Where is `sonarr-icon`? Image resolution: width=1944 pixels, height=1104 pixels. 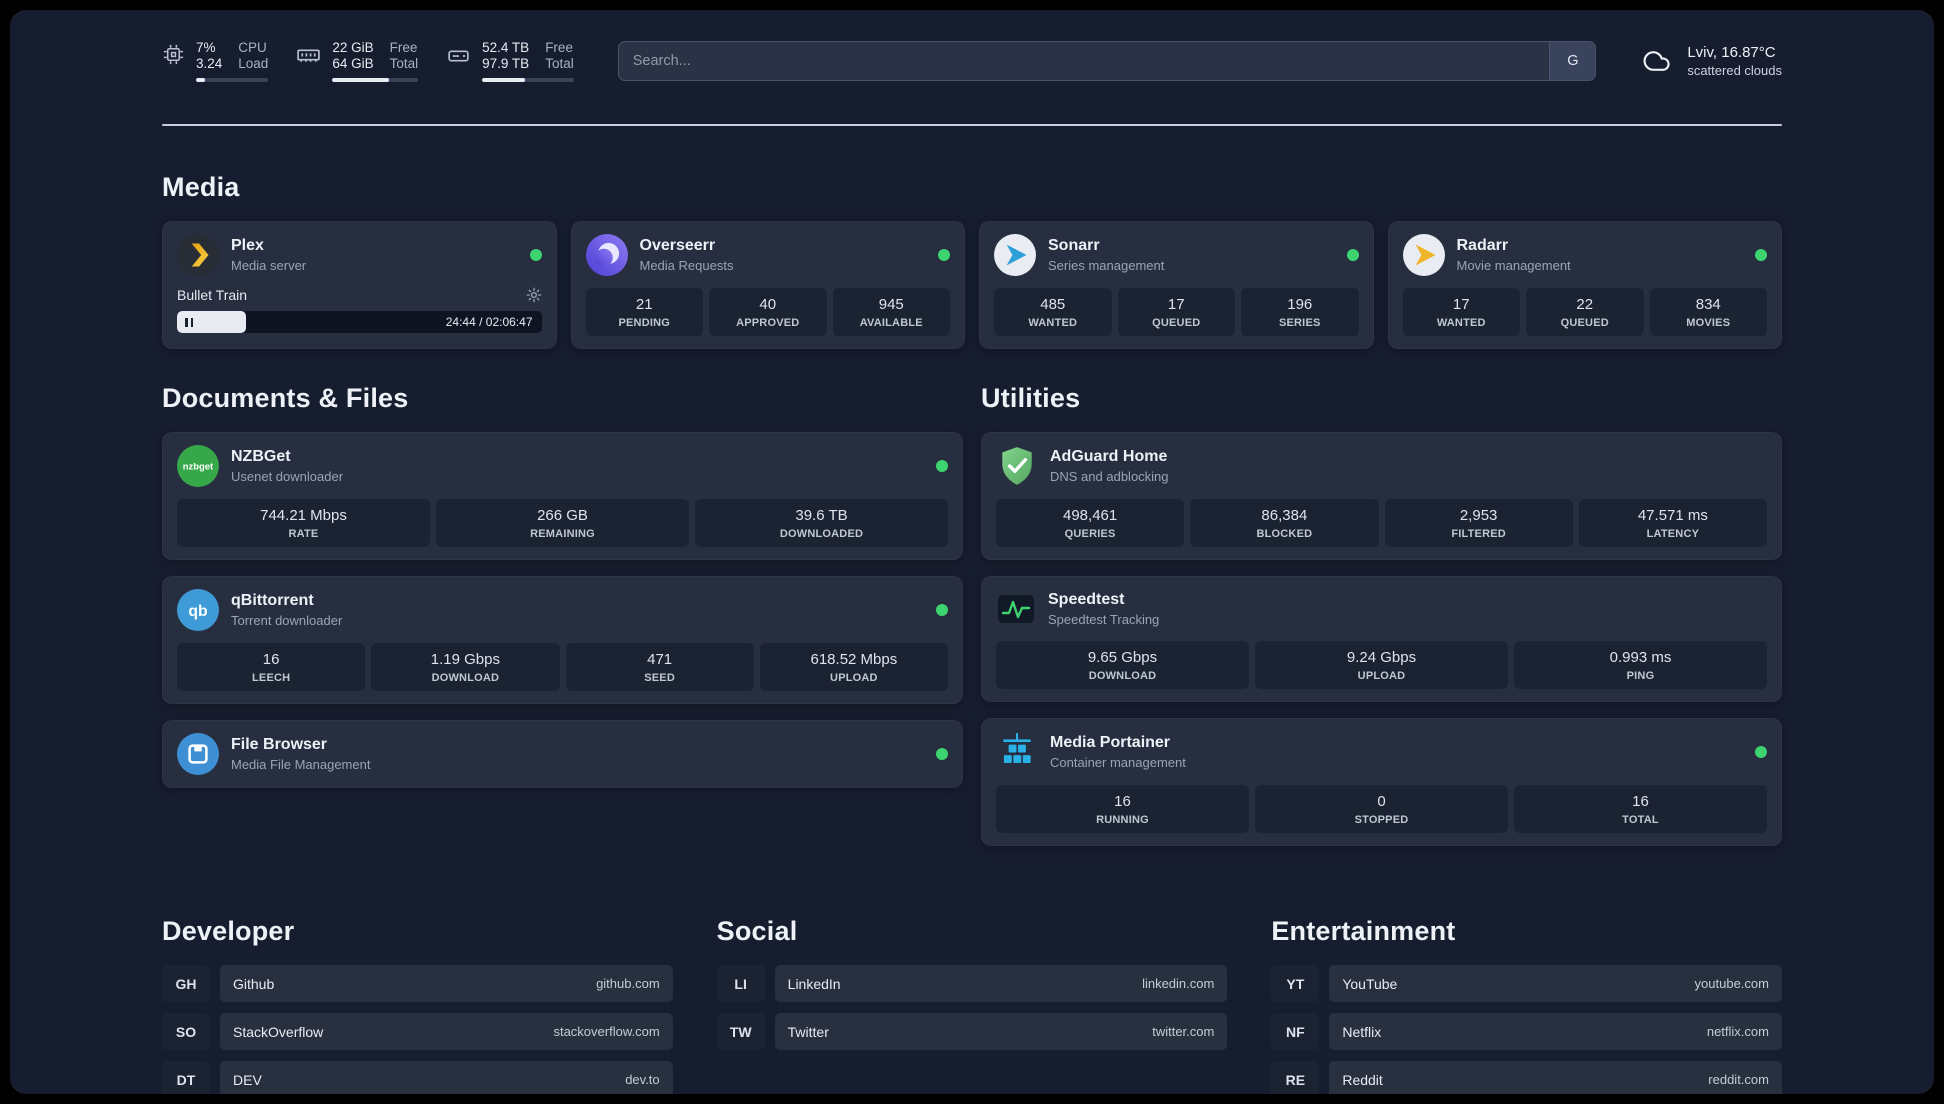 sonarr-icon is located at coordinates (1015, 255).